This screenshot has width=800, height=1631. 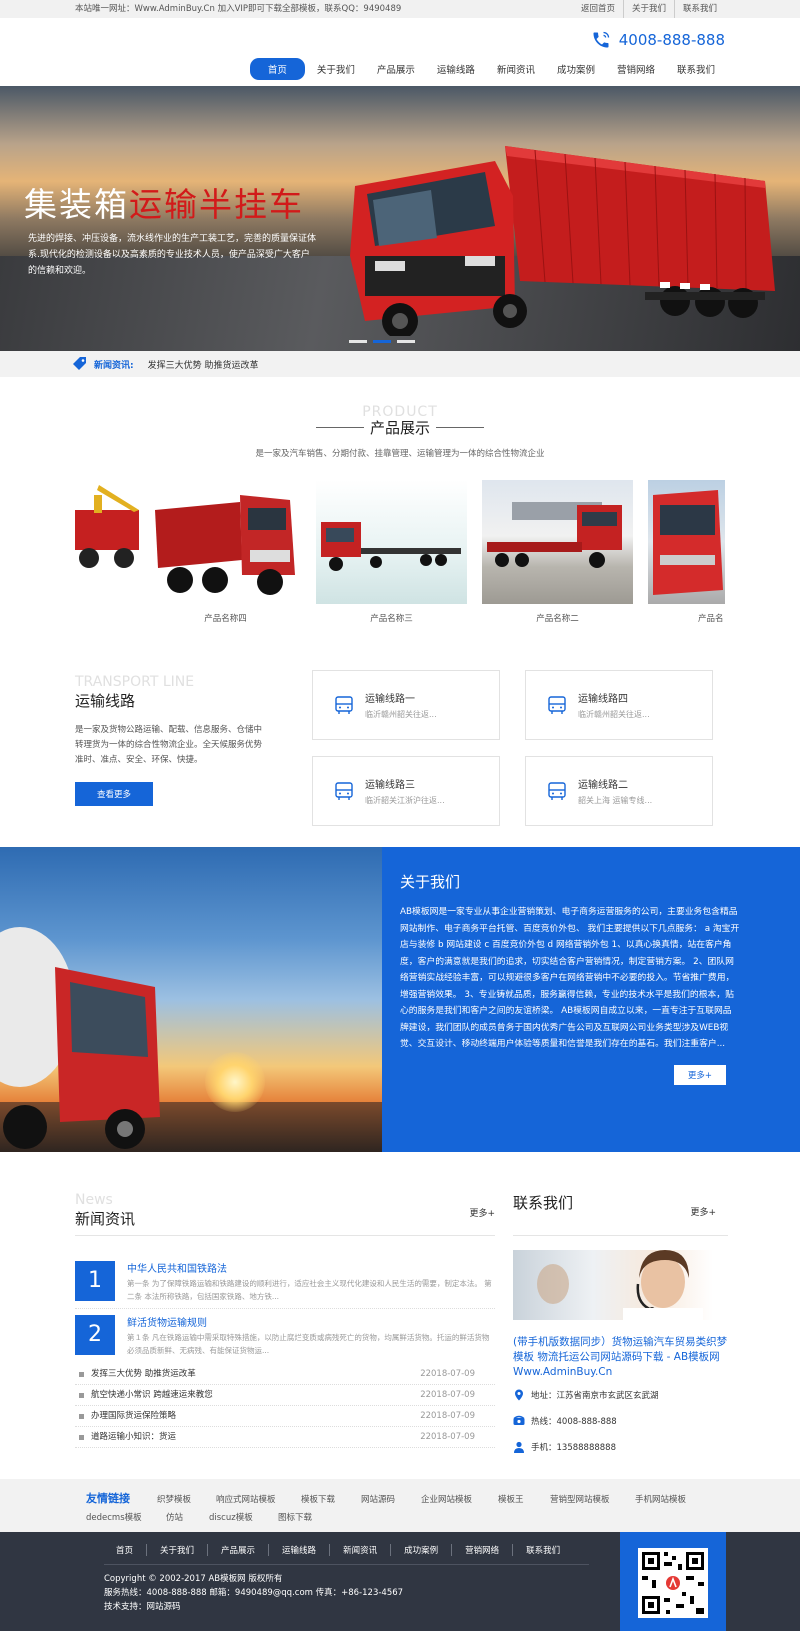 What do you see at coordinates (203, 364) in the screenshot?
I see `ticker-text: 发挥三大优势 助推货运改革` at bounding box center [203, 364].